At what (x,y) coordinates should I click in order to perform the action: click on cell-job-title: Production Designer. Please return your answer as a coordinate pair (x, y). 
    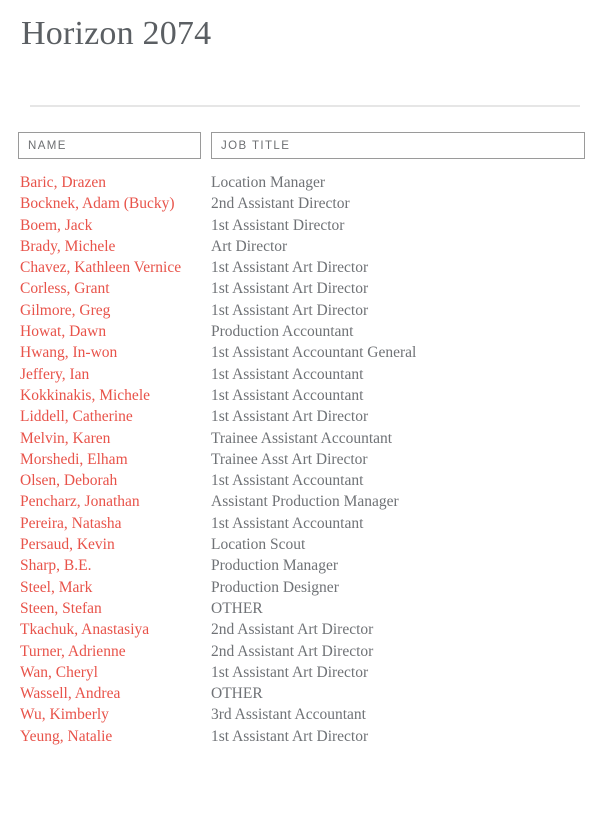
    Looking at the image, I should click on (275, 587).